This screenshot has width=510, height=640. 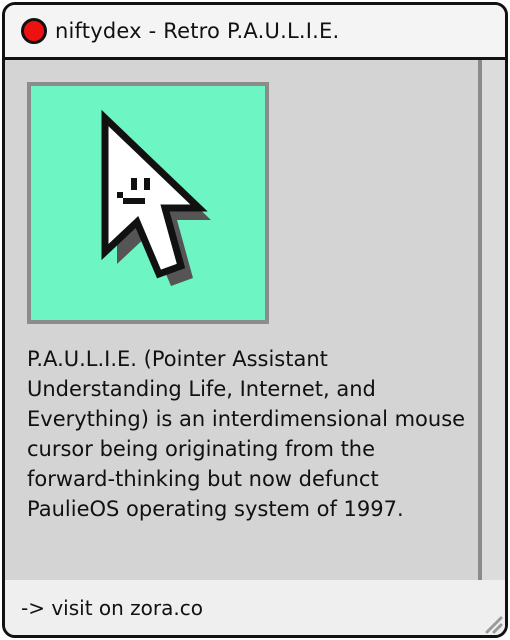 I want to click on window-title: niftydex - Retro P.A.U.L.I.E., so click(x=197, y=31).